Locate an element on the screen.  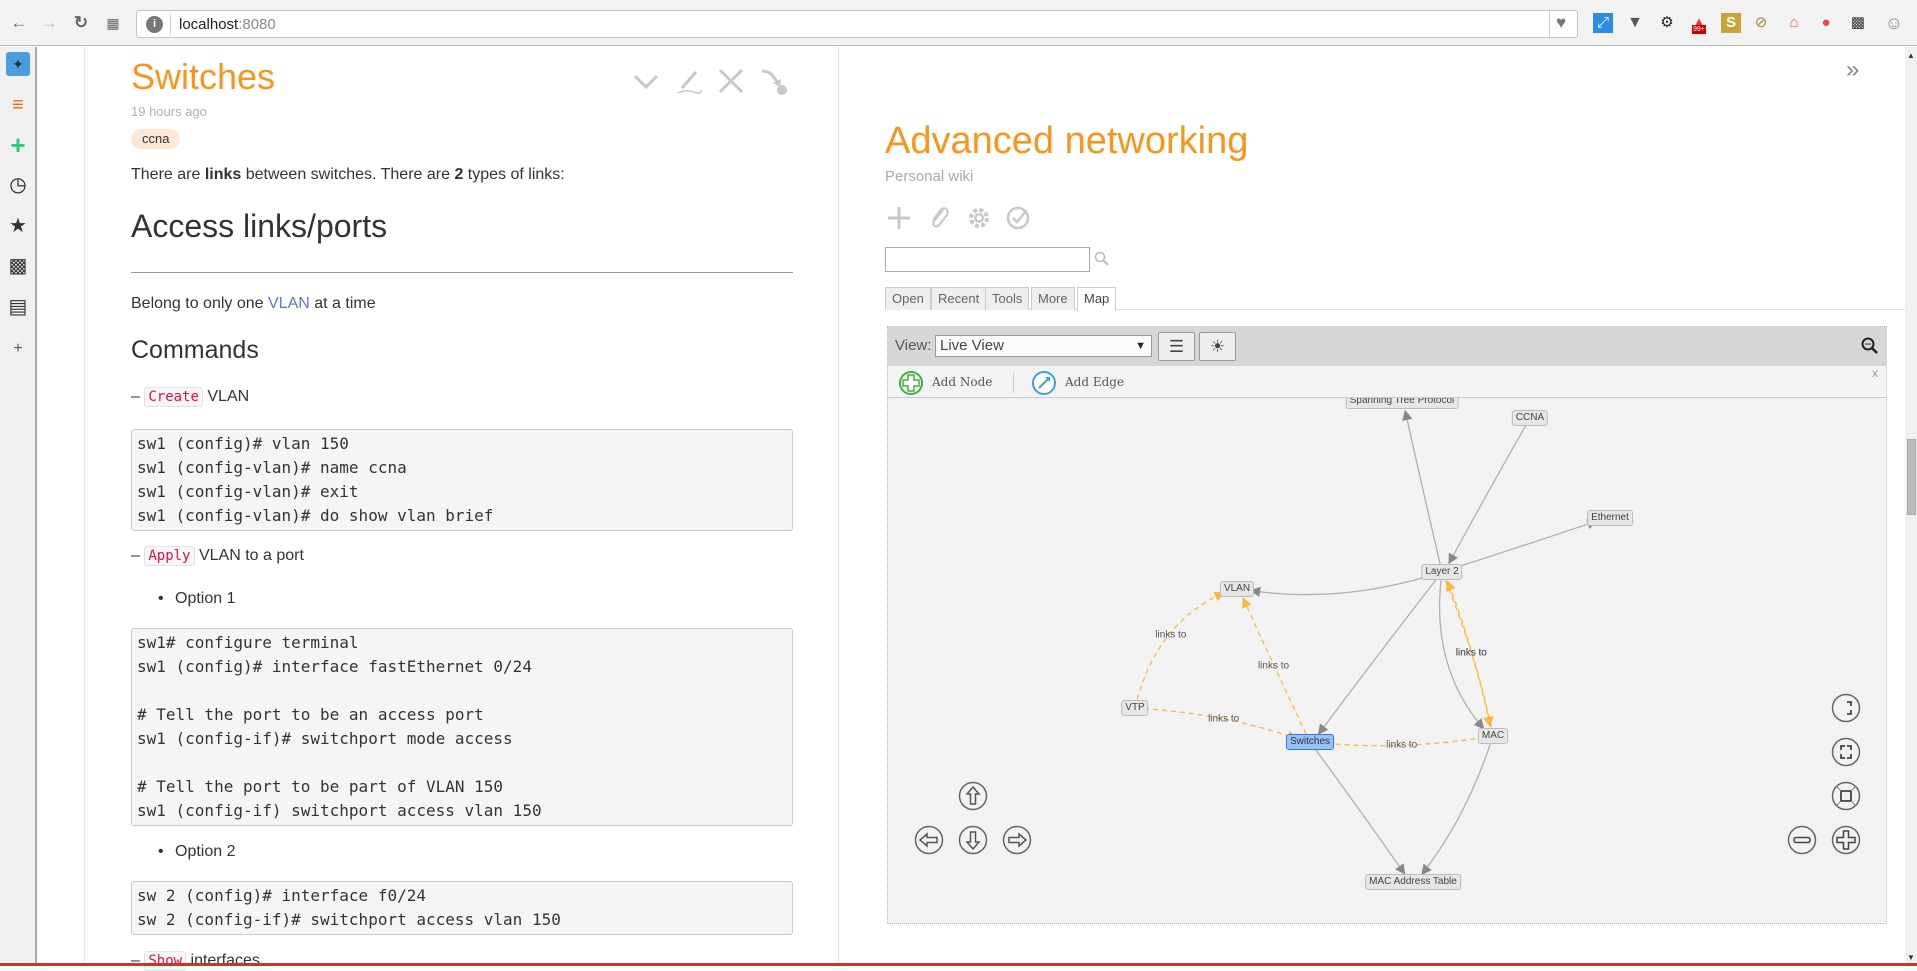
tab-tools: Tools is located at coordinates (1007, 298).